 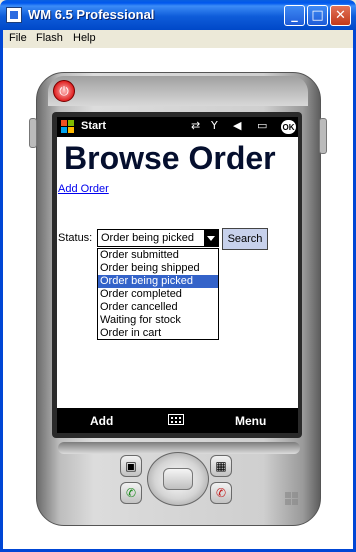 What do you see at coordinates (195, 125) in the screenshot?
I see `connectivity-icon: ⇄` at bounding box center [195, 125].